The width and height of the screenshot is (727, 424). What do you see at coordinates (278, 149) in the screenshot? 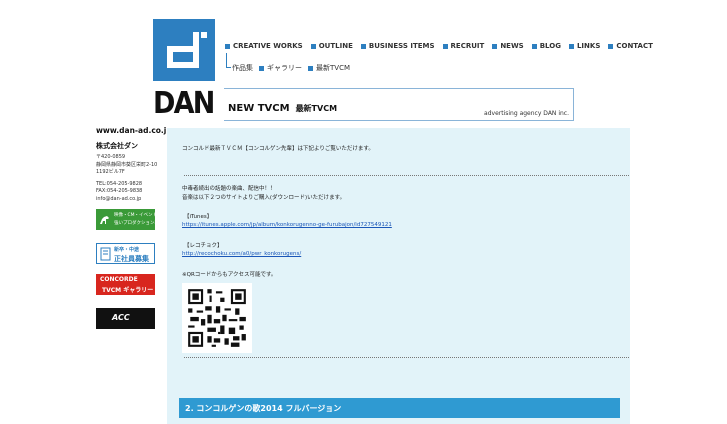
I see `intro-text: コンコルド最新ＴＶＣＭ【コンコルゲン先輩】は下記よりご覧いただけます。` at bounding box center [278, 149].